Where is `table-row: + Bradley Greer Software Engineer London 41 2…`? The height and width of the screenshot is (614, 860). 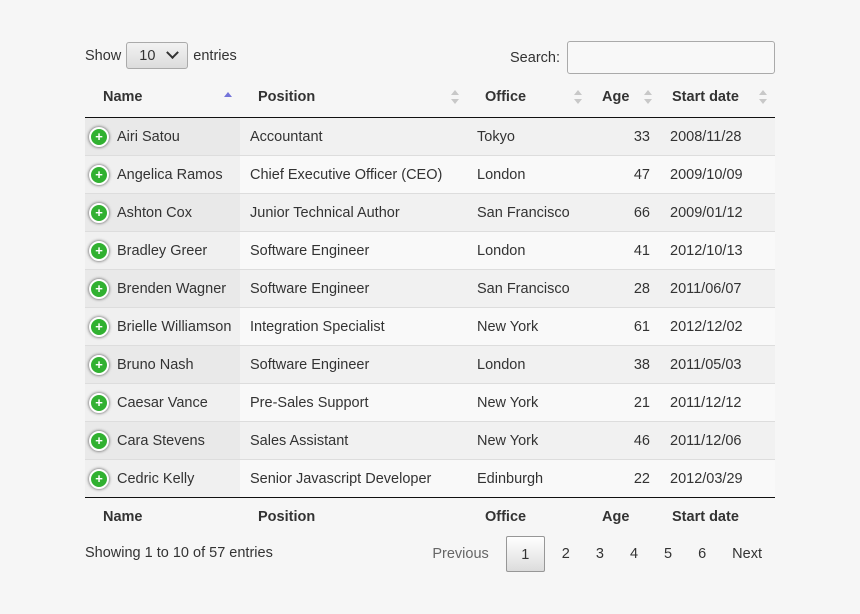 table-row: + Bradley Greer Software Engineer London 41 2… is located at coordinates (430, 250).